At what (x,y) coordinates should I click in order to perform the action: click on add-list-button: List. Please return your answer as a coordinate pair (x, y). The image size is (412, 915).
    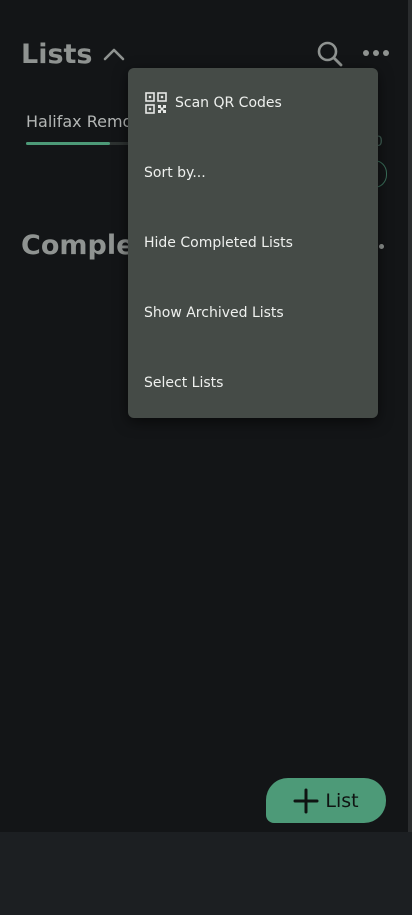
    Looking at the image, I should click on (326, 800).